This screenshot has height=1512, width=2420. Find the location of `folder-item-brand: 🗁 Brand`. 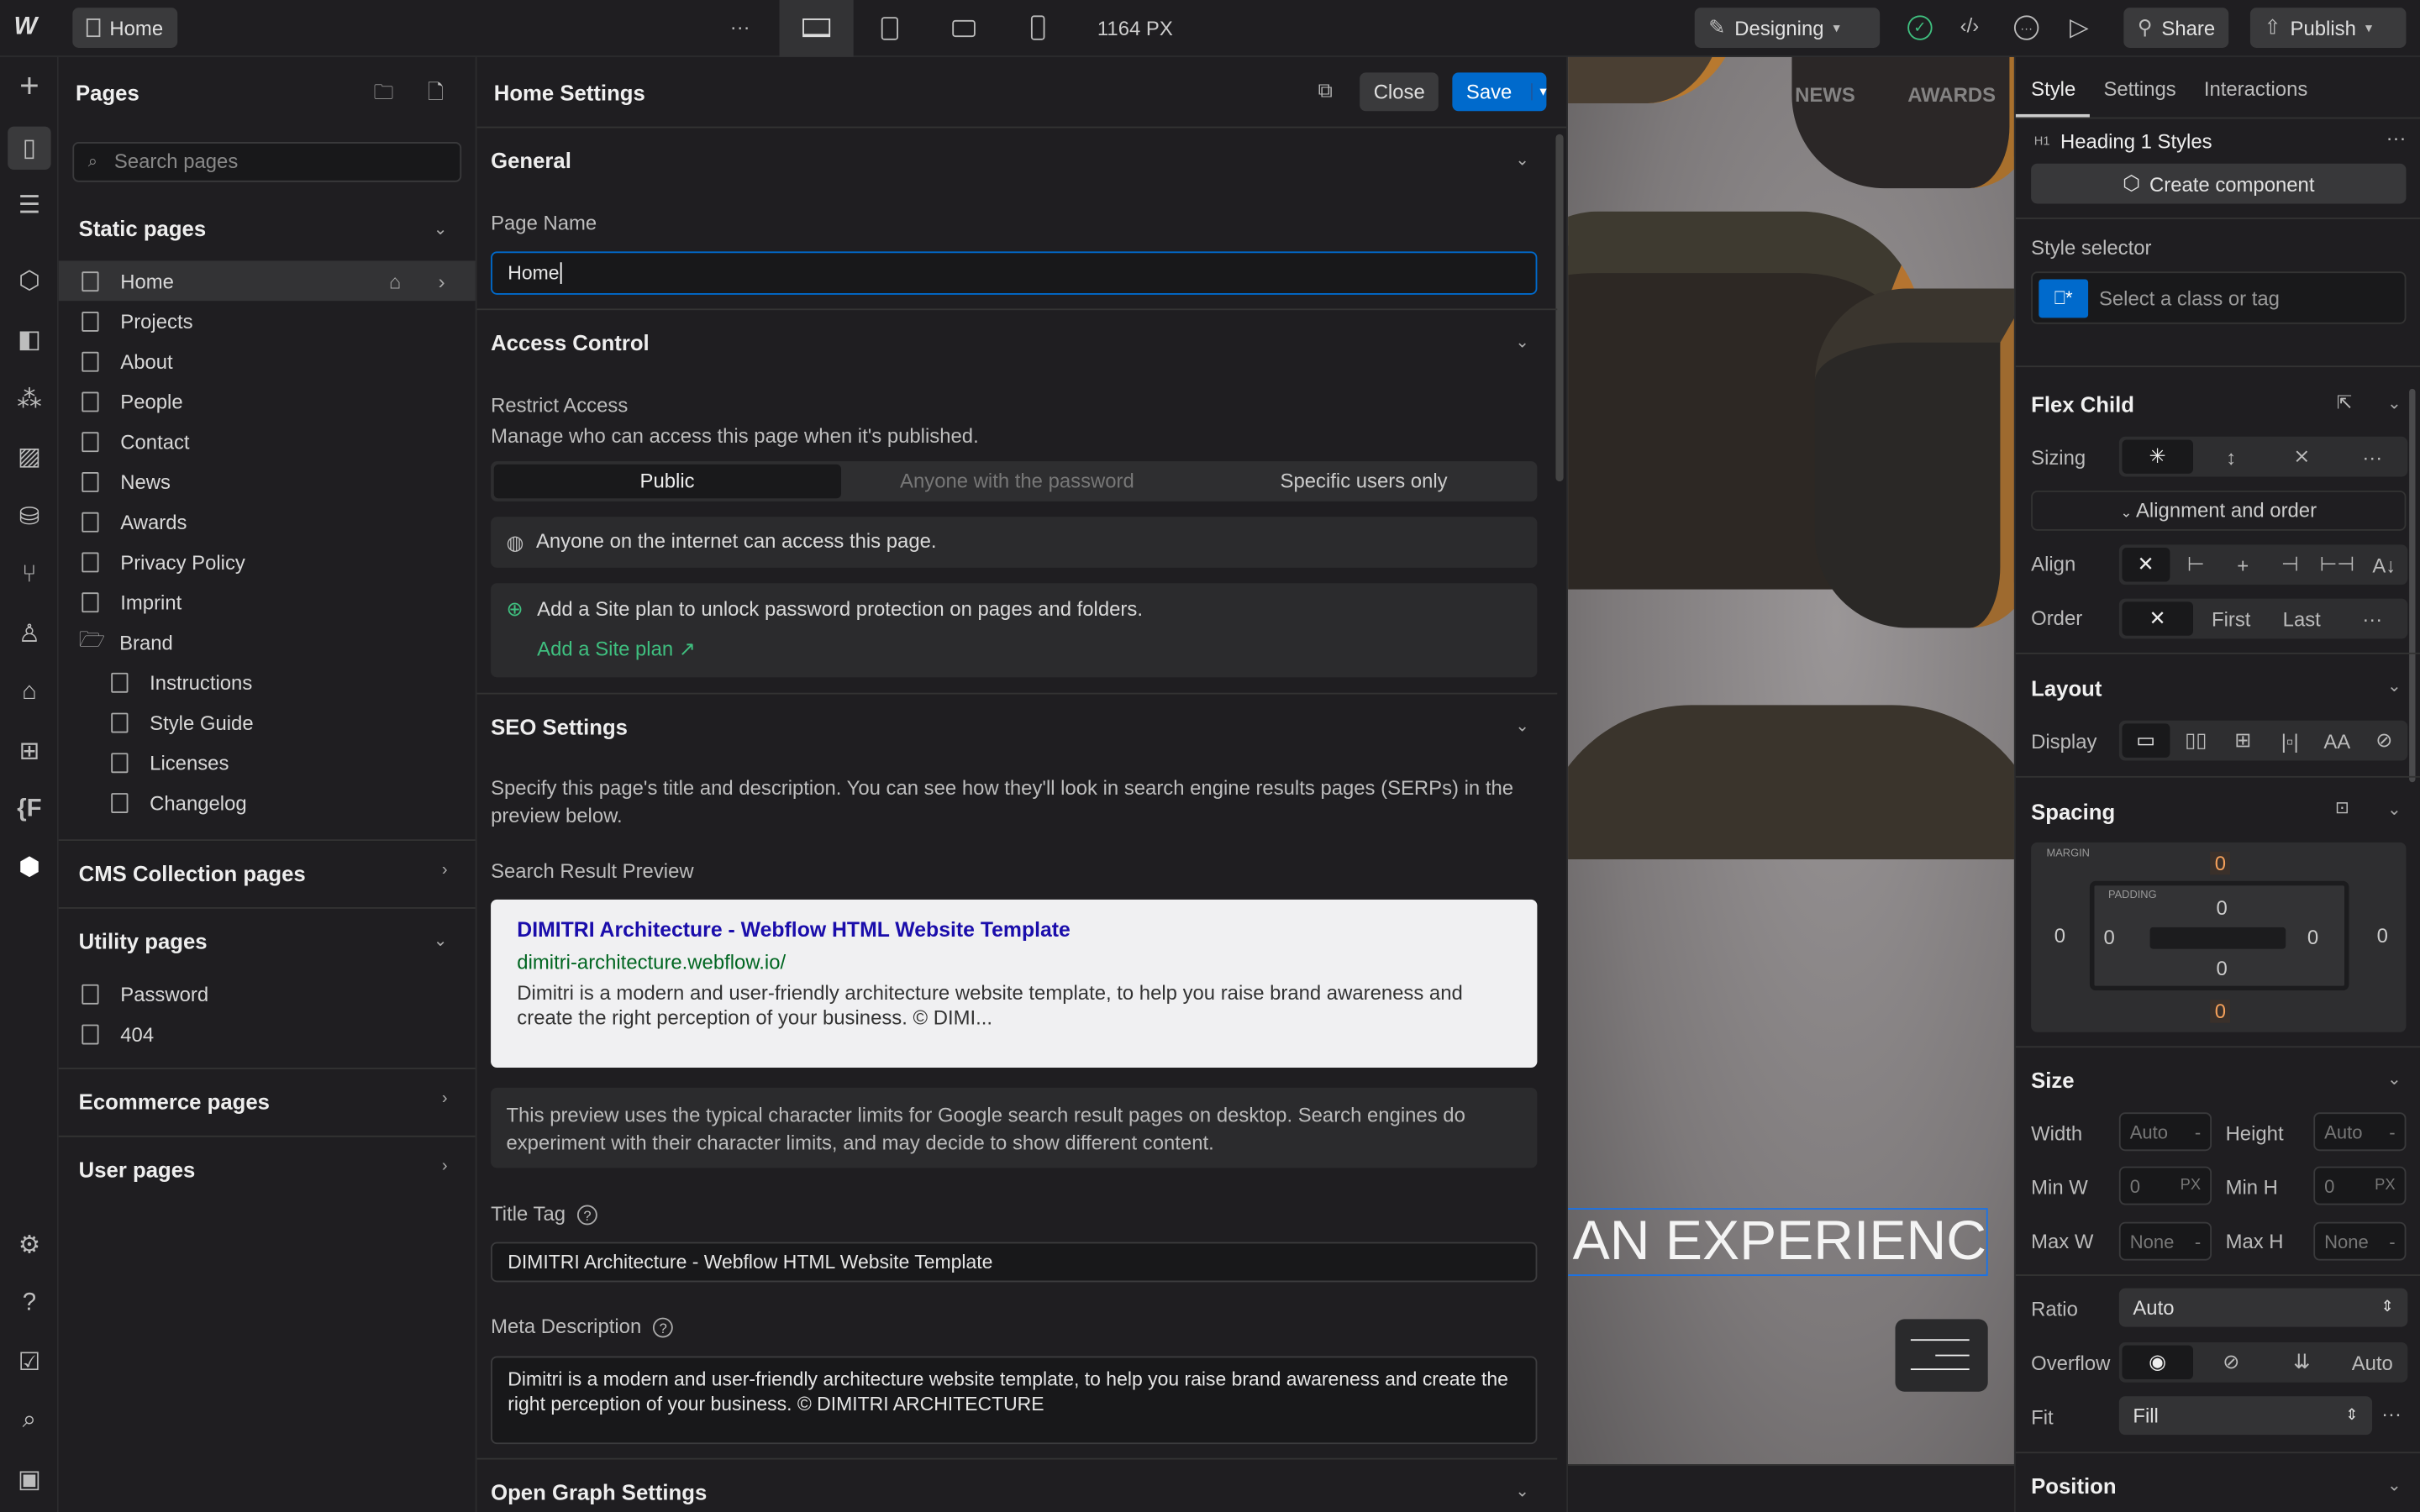

folder-item-brand: 🗁 Brand is located at coordinates (268, 642).